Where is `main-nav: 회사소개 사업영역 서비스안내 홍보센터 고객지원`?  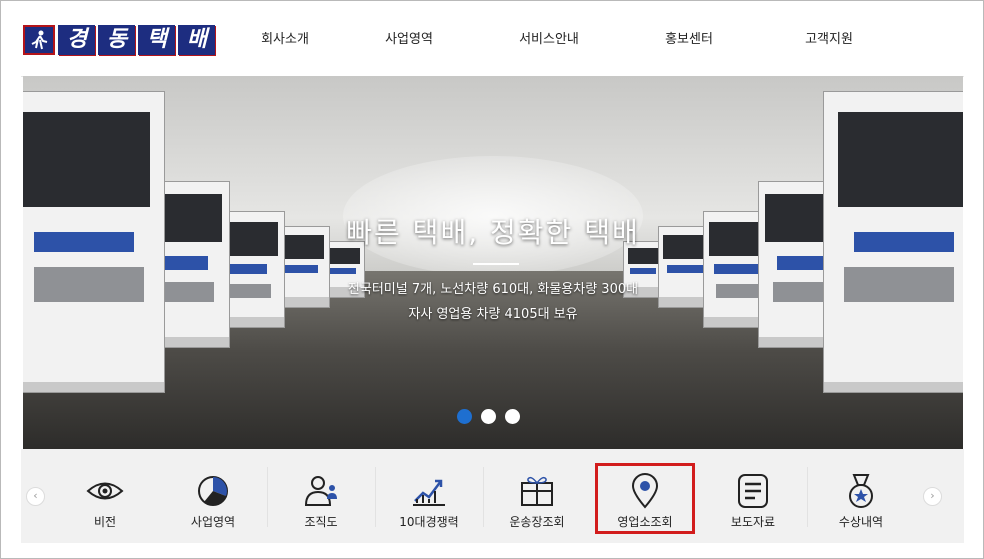
main-nav: 회사소개 사업영역 서비스안내 홍보센터 고객지원 is located at coordinates (565, 40).